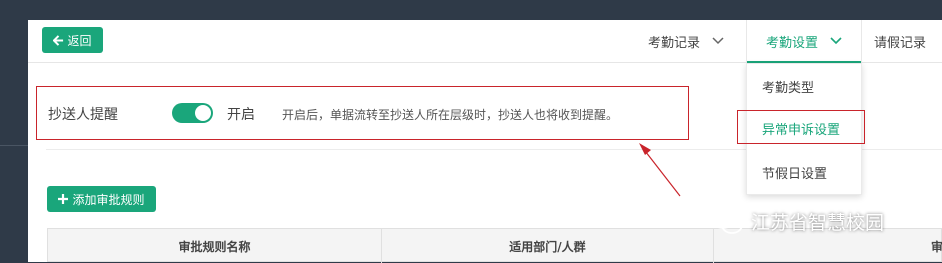  Describe the element at coordinates (674, 43) in the screenshot. I see `tab-attendance-records-label: 考勤记录` at that location.